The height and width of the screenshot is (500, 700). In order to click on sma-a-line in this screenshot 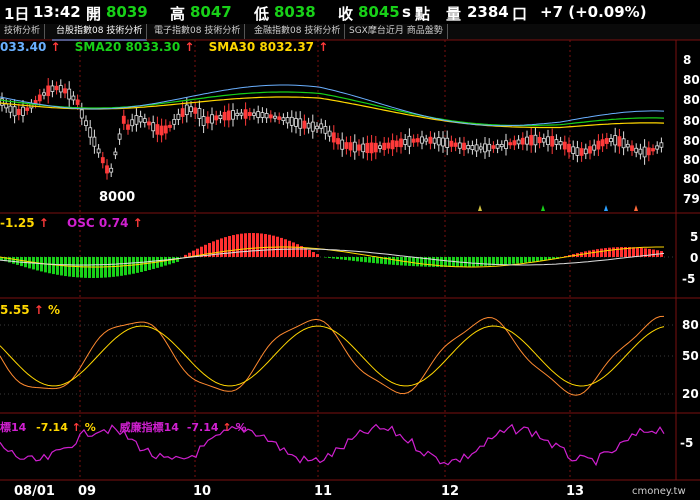, I will do `click(332, 105)`.